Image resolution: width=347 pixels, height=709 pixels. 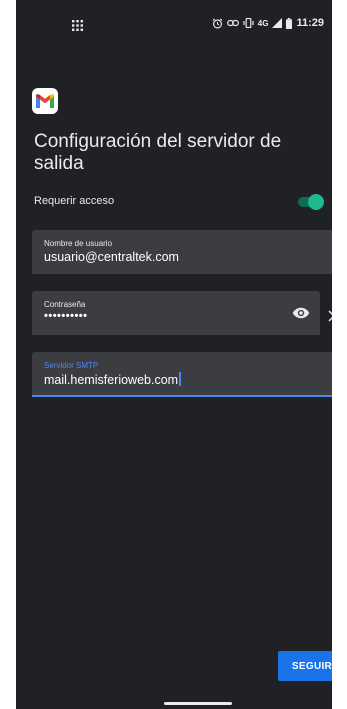 I want to click on username-value: usuario@centraltek.com, so click(x=111, y=257).